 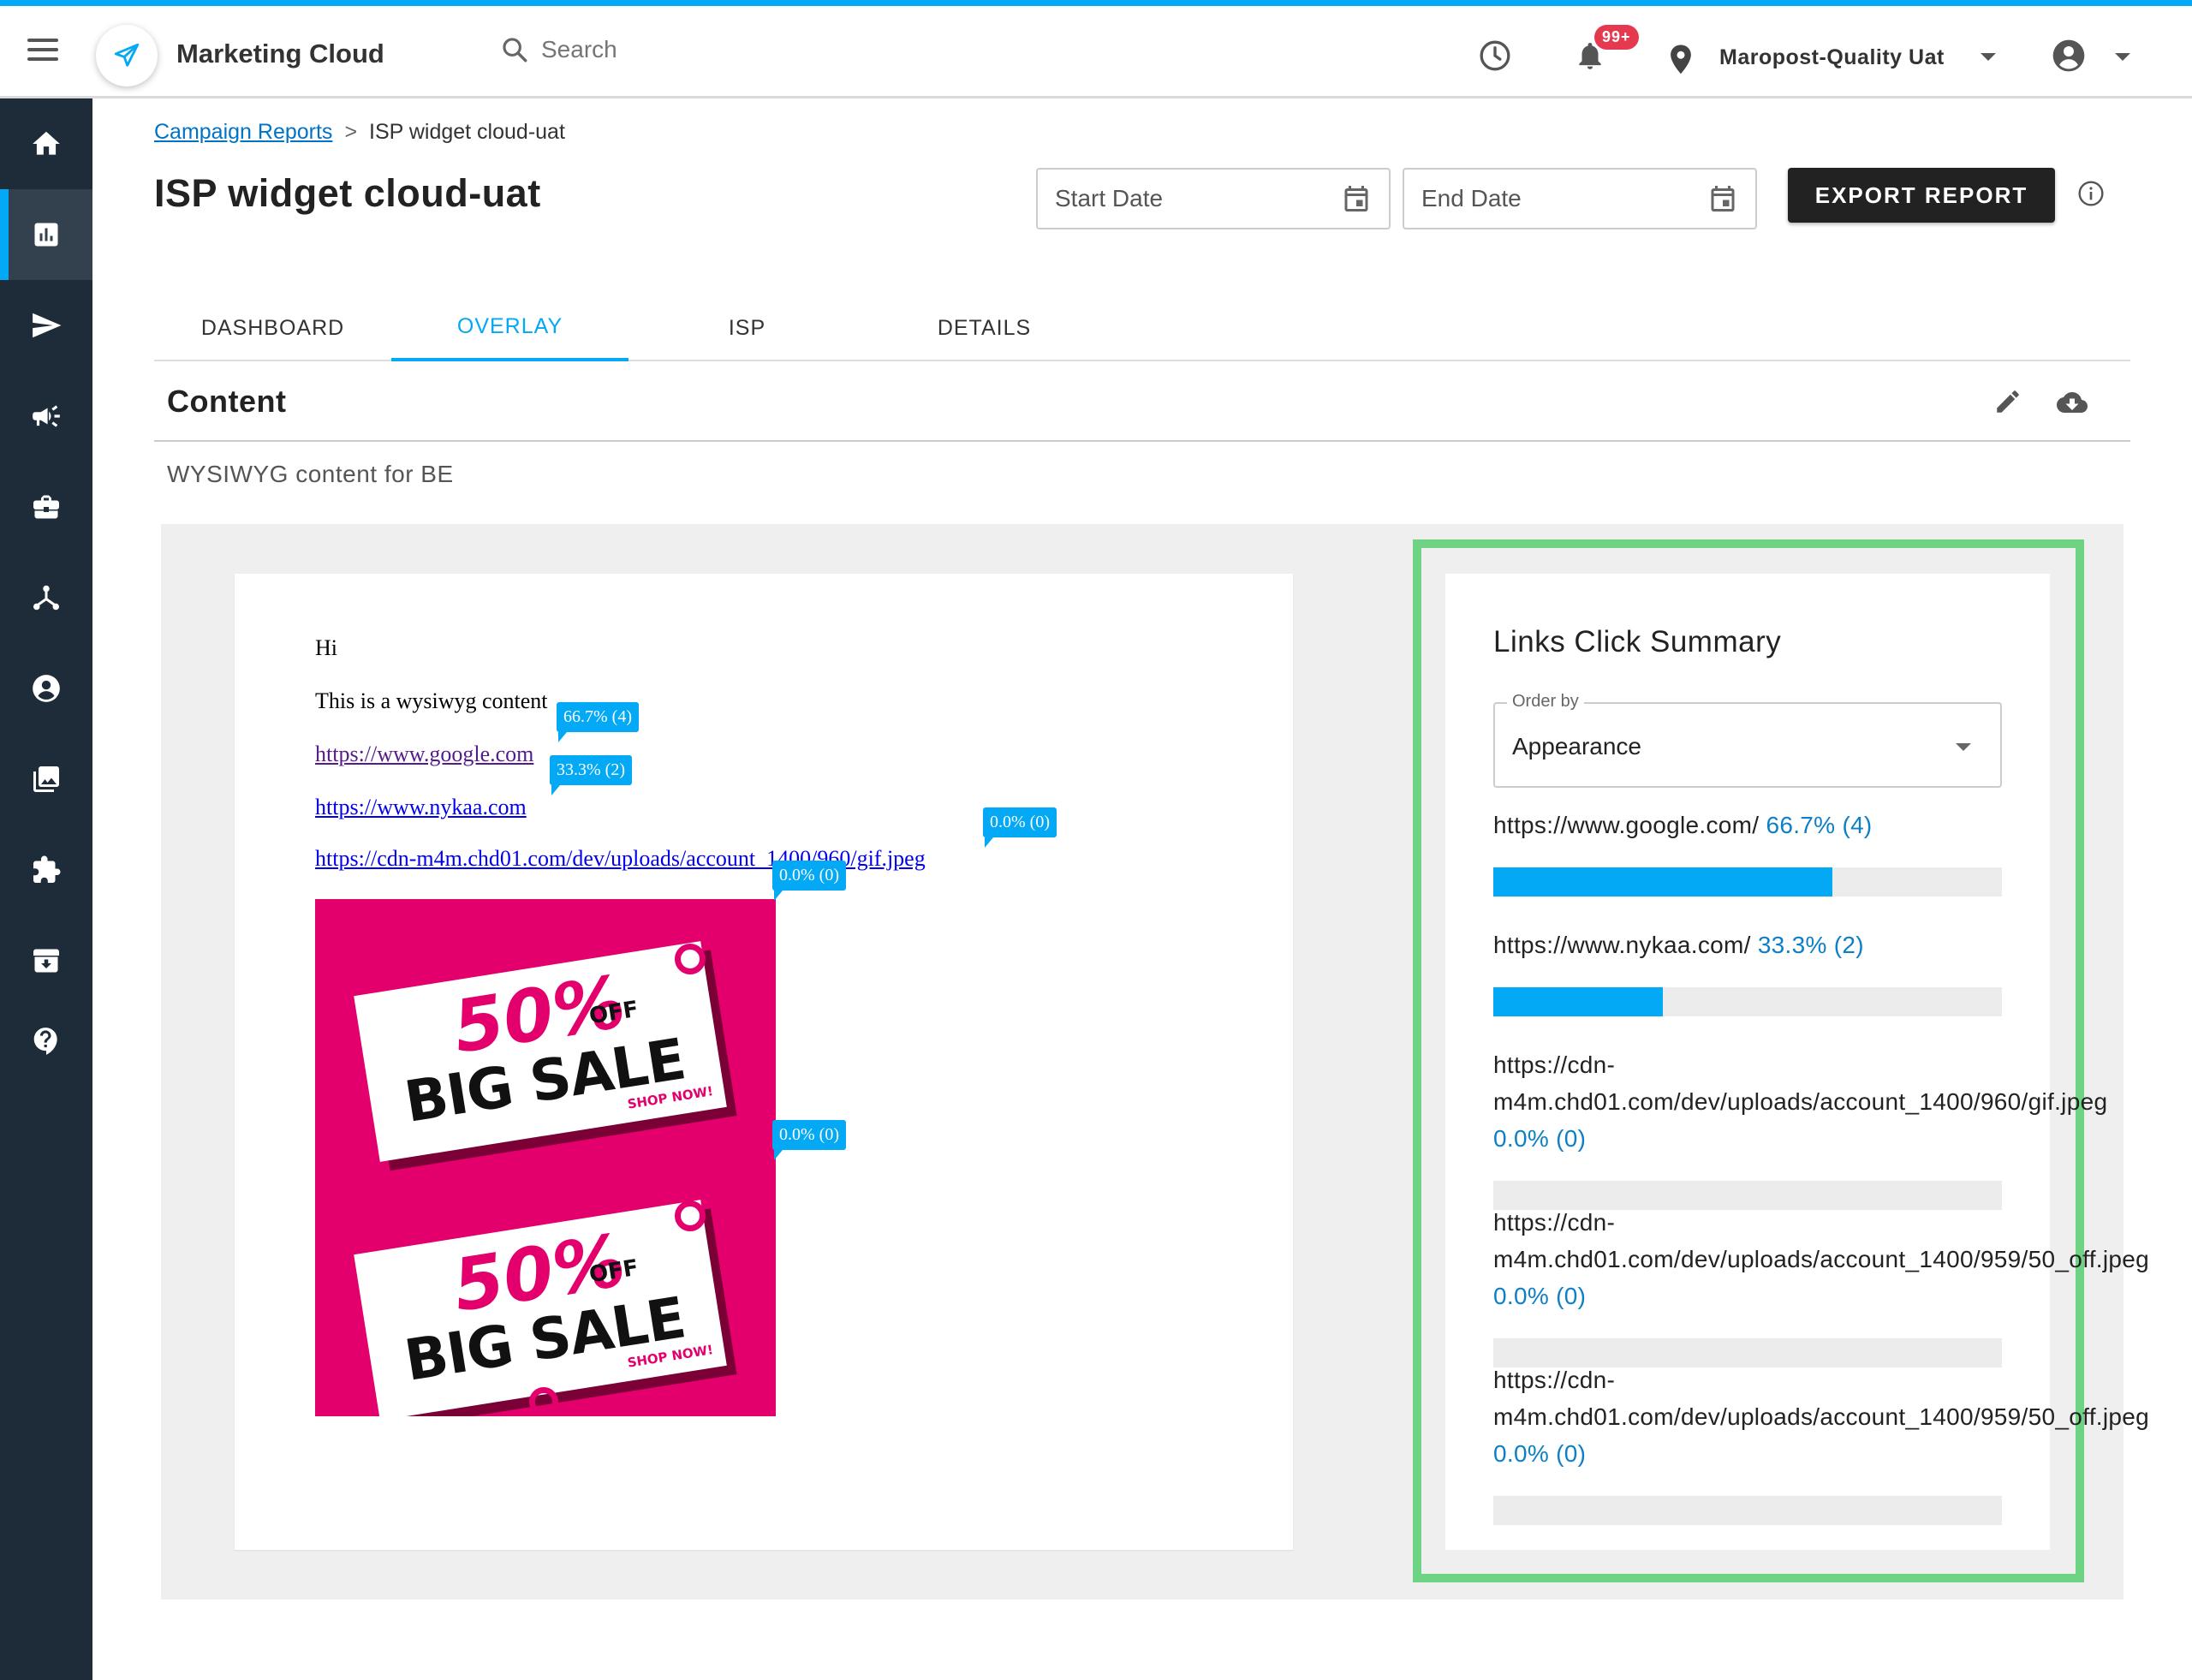 I want to click on content-header: Content, so click(x=1142, y=407).